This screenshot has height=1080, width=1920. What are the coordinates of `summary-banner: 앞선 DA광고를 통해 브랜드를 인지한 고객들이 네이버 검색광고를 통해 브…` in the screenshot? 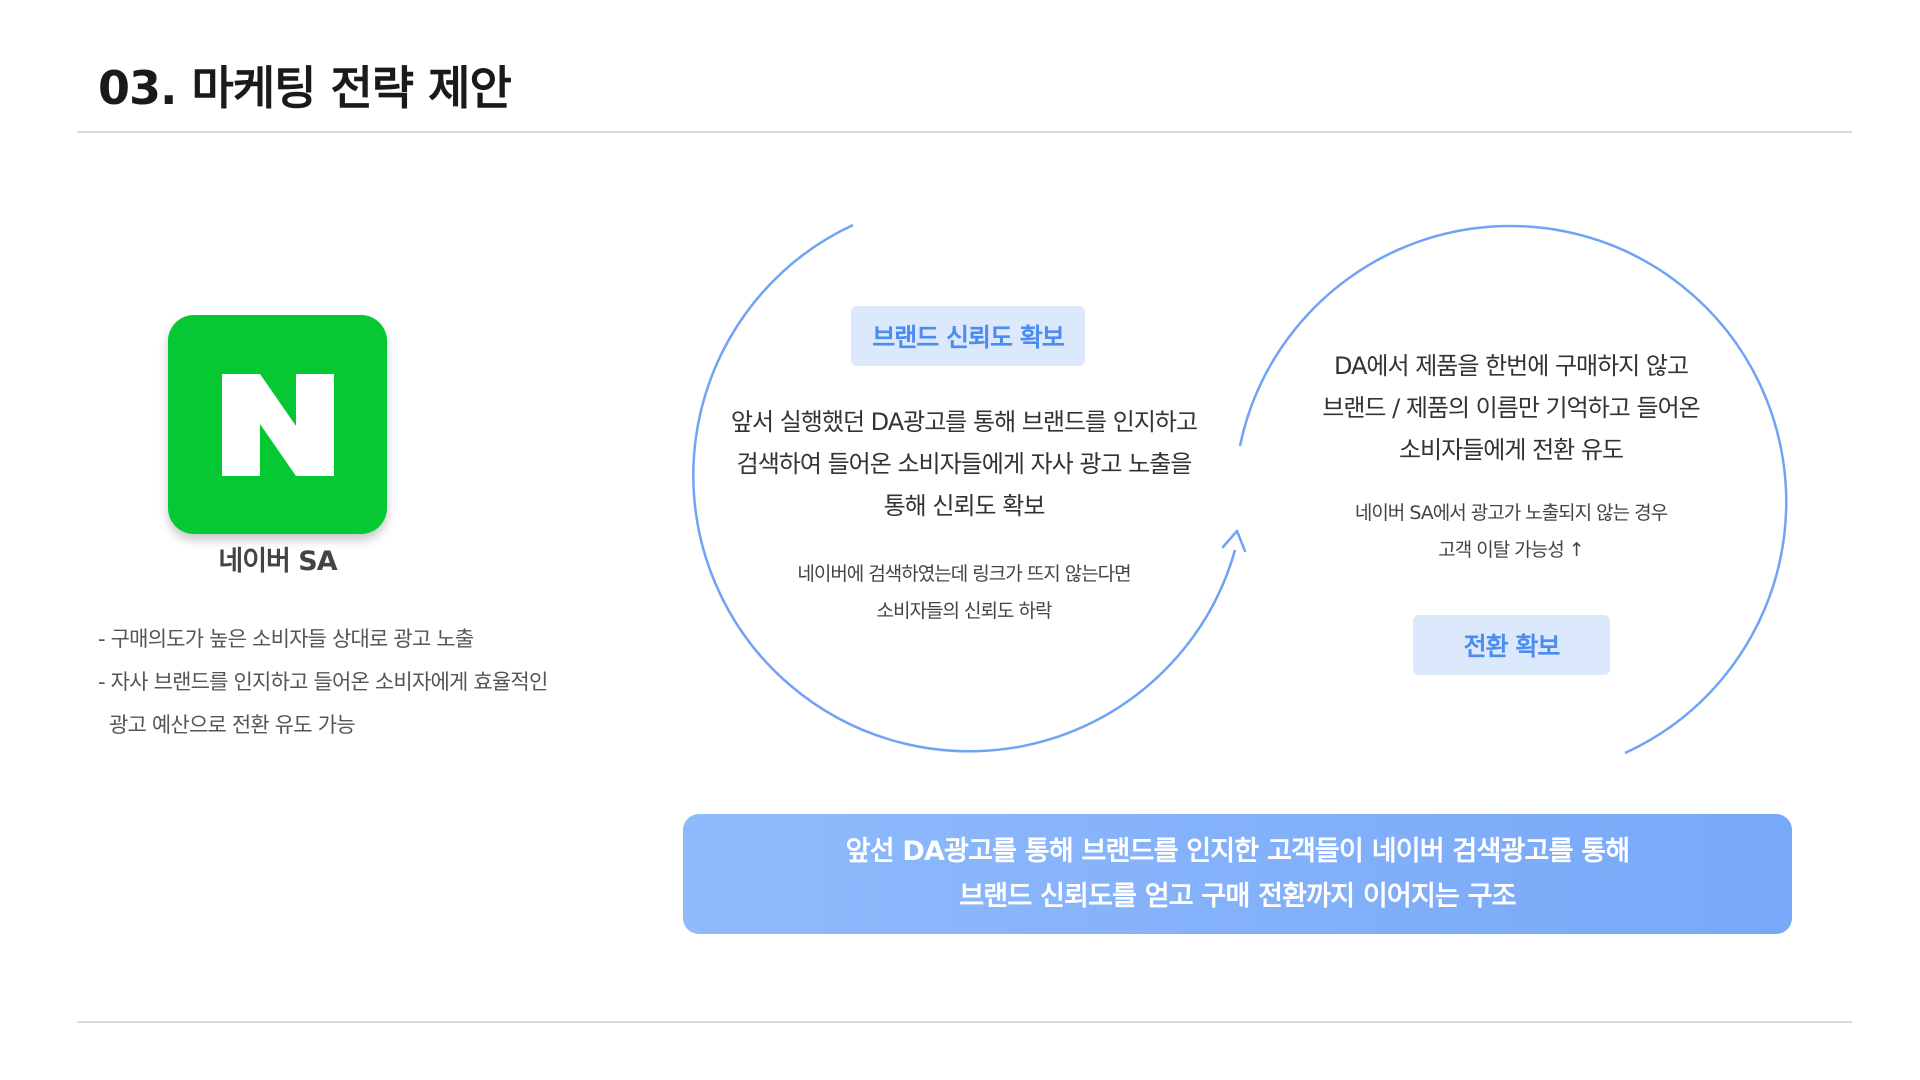 It's located at (1237, 874).